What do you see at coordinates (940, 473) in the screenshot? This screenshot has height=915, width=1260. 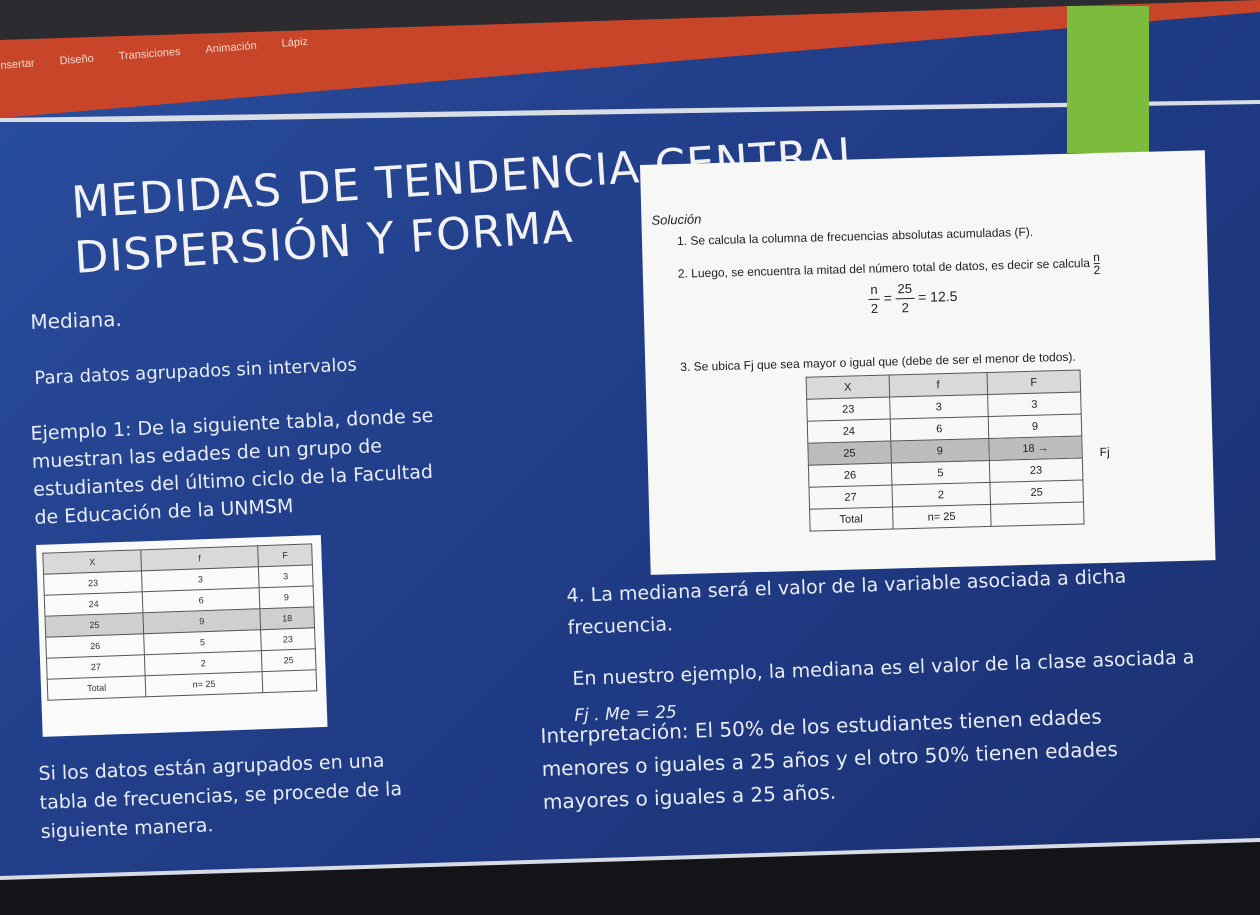 I see `table-cell: 5` at bounding box center [940, 473].